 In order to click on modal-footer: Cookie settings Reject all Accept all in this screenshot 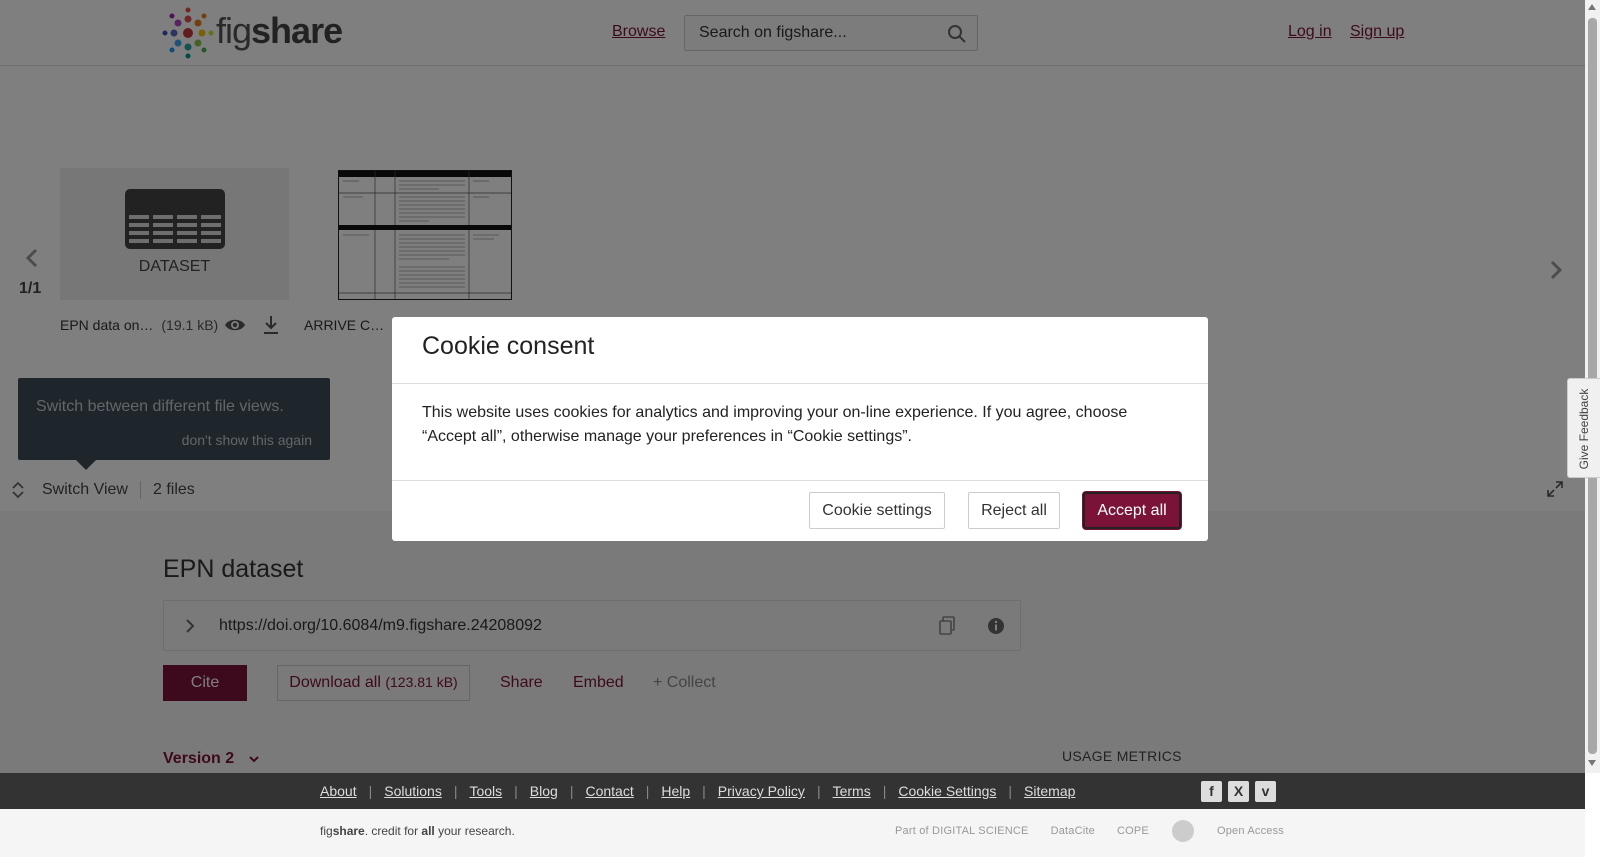, I will do `click(800, 510)`.